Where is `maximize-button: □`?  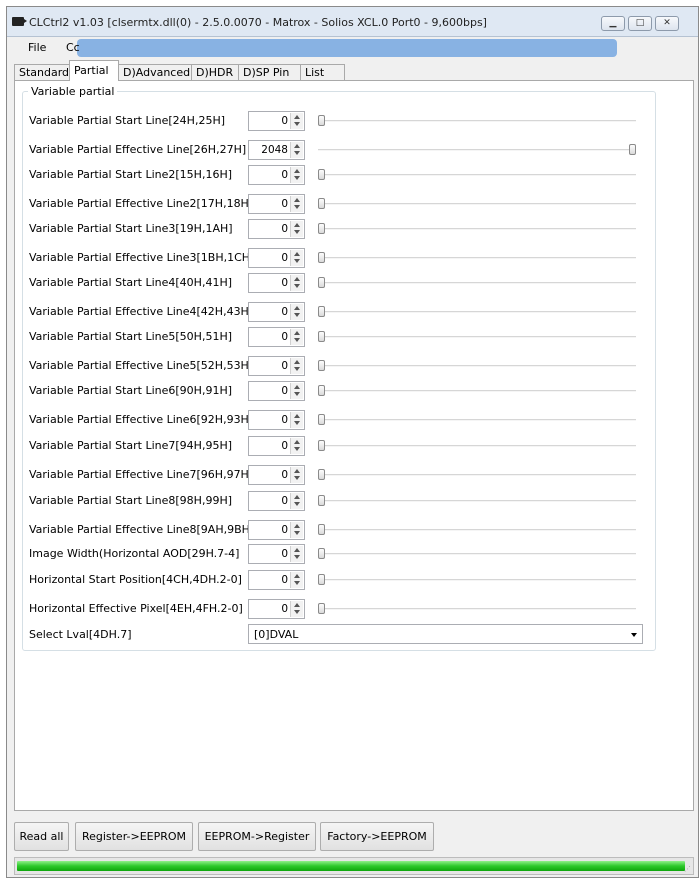
maximize-button: □ is located at coordinates (640, 23).